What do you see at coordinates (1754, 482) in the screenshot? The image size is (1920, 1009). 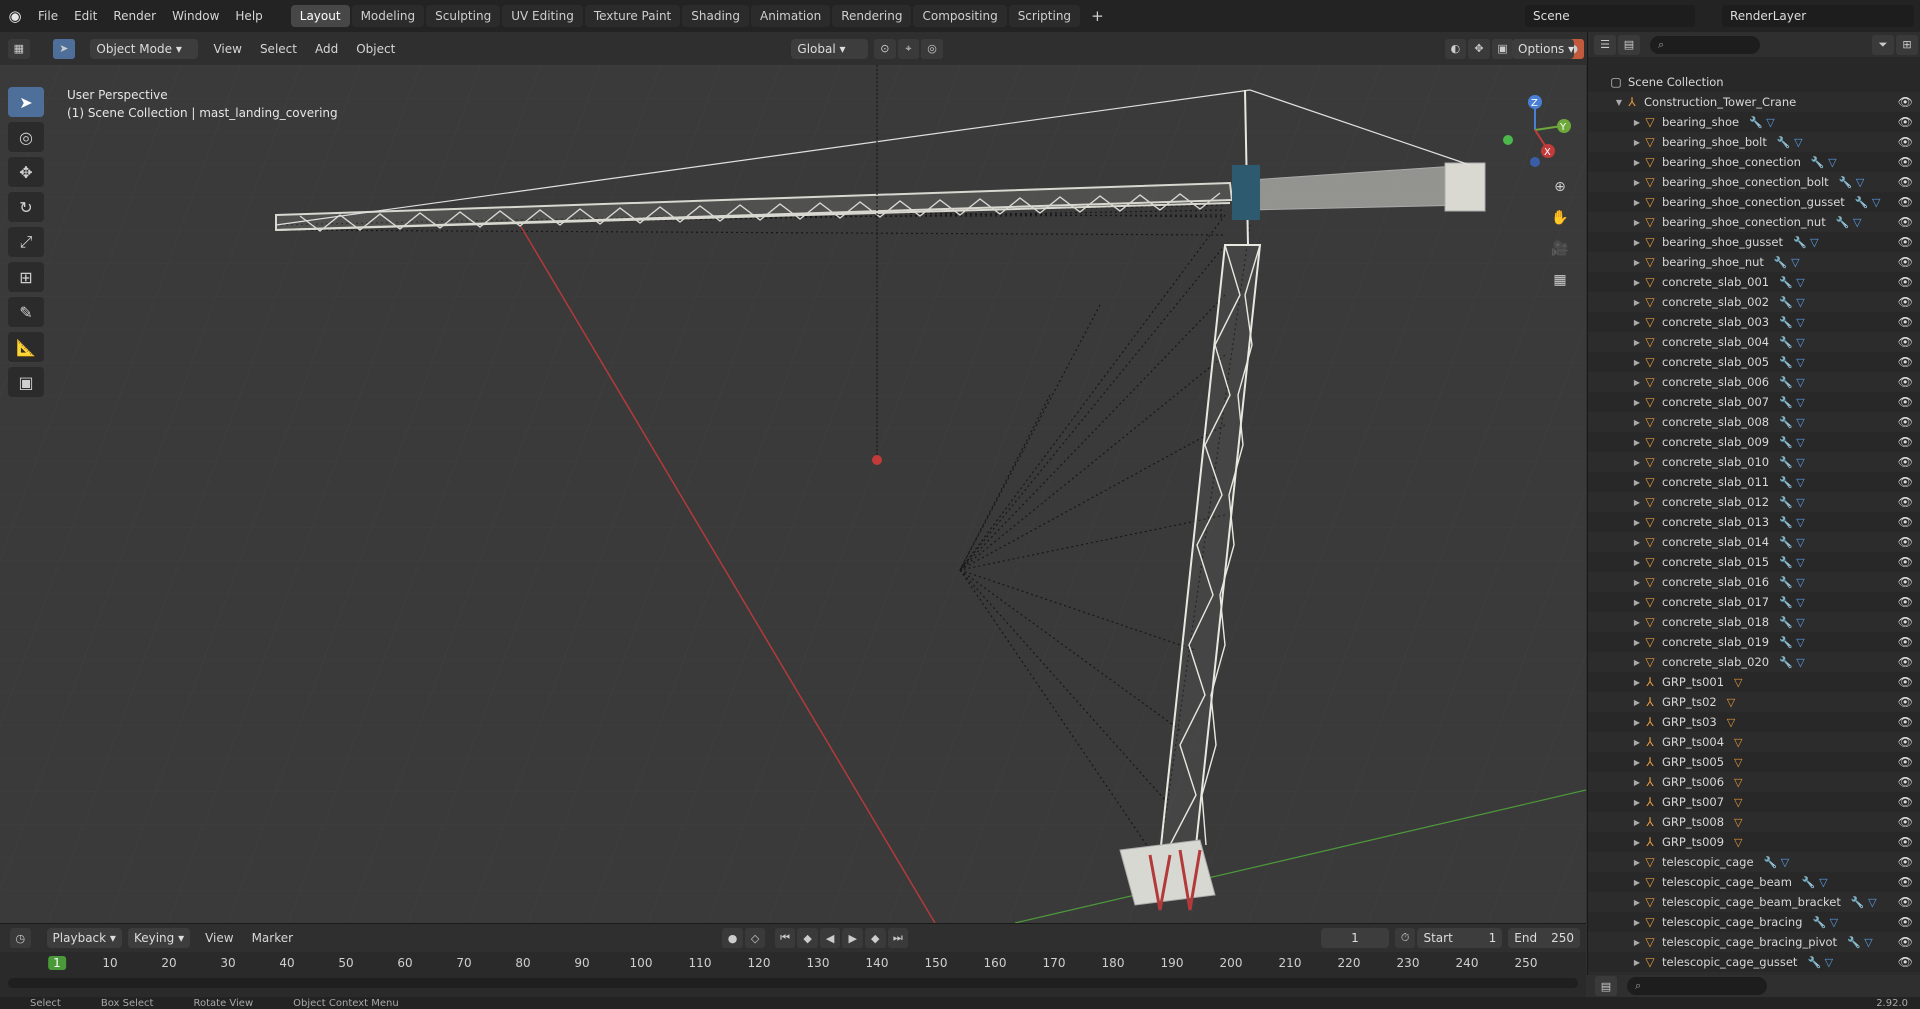 I see `outliner-item: ▶ ▽ concrete_slab_011 🔧 ▽ 👁` at bounding box center [1754, 482].